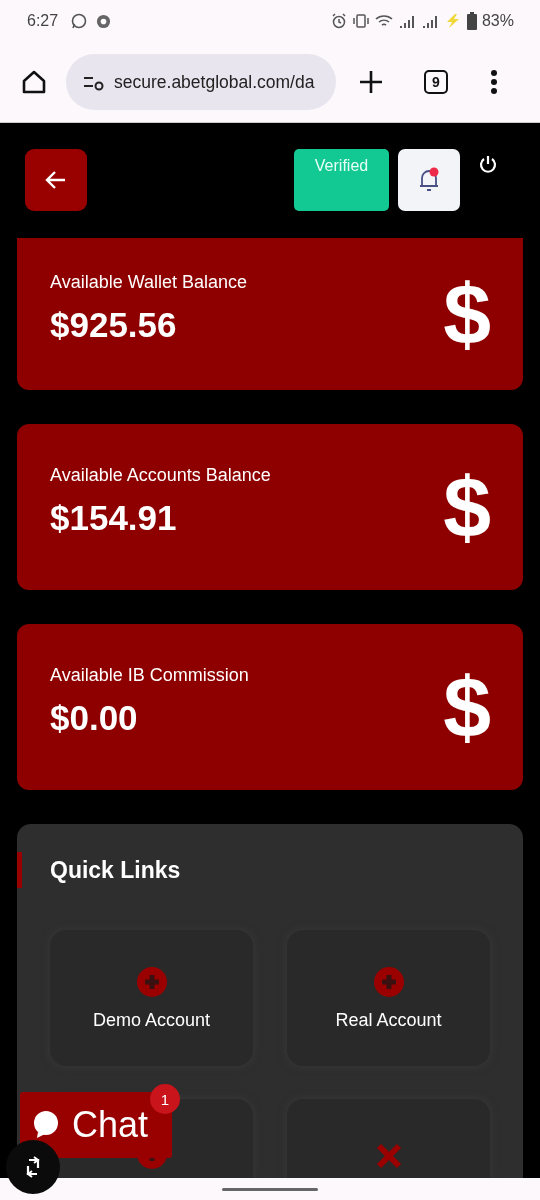  I want to click on battery-percent: 83%, so click(497, 21).